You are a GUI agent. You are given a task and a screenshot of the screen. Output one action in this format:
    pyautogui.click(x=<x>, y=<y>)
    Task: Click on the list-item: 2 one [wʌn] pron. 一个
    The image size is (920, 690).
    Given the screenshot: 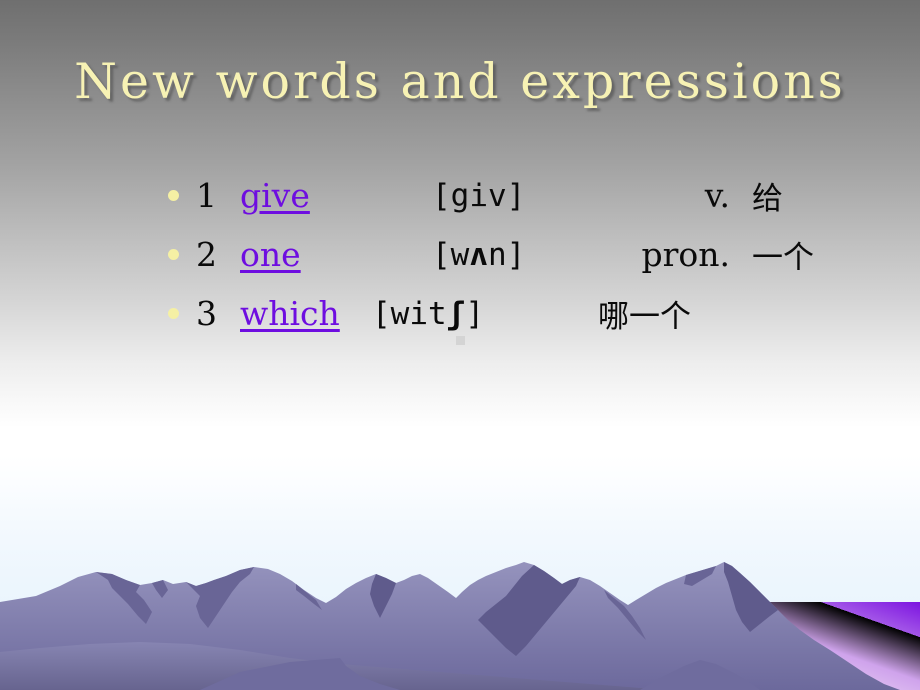 What is the action you would take?
    pyautogui.click(x=523, y=254)
    